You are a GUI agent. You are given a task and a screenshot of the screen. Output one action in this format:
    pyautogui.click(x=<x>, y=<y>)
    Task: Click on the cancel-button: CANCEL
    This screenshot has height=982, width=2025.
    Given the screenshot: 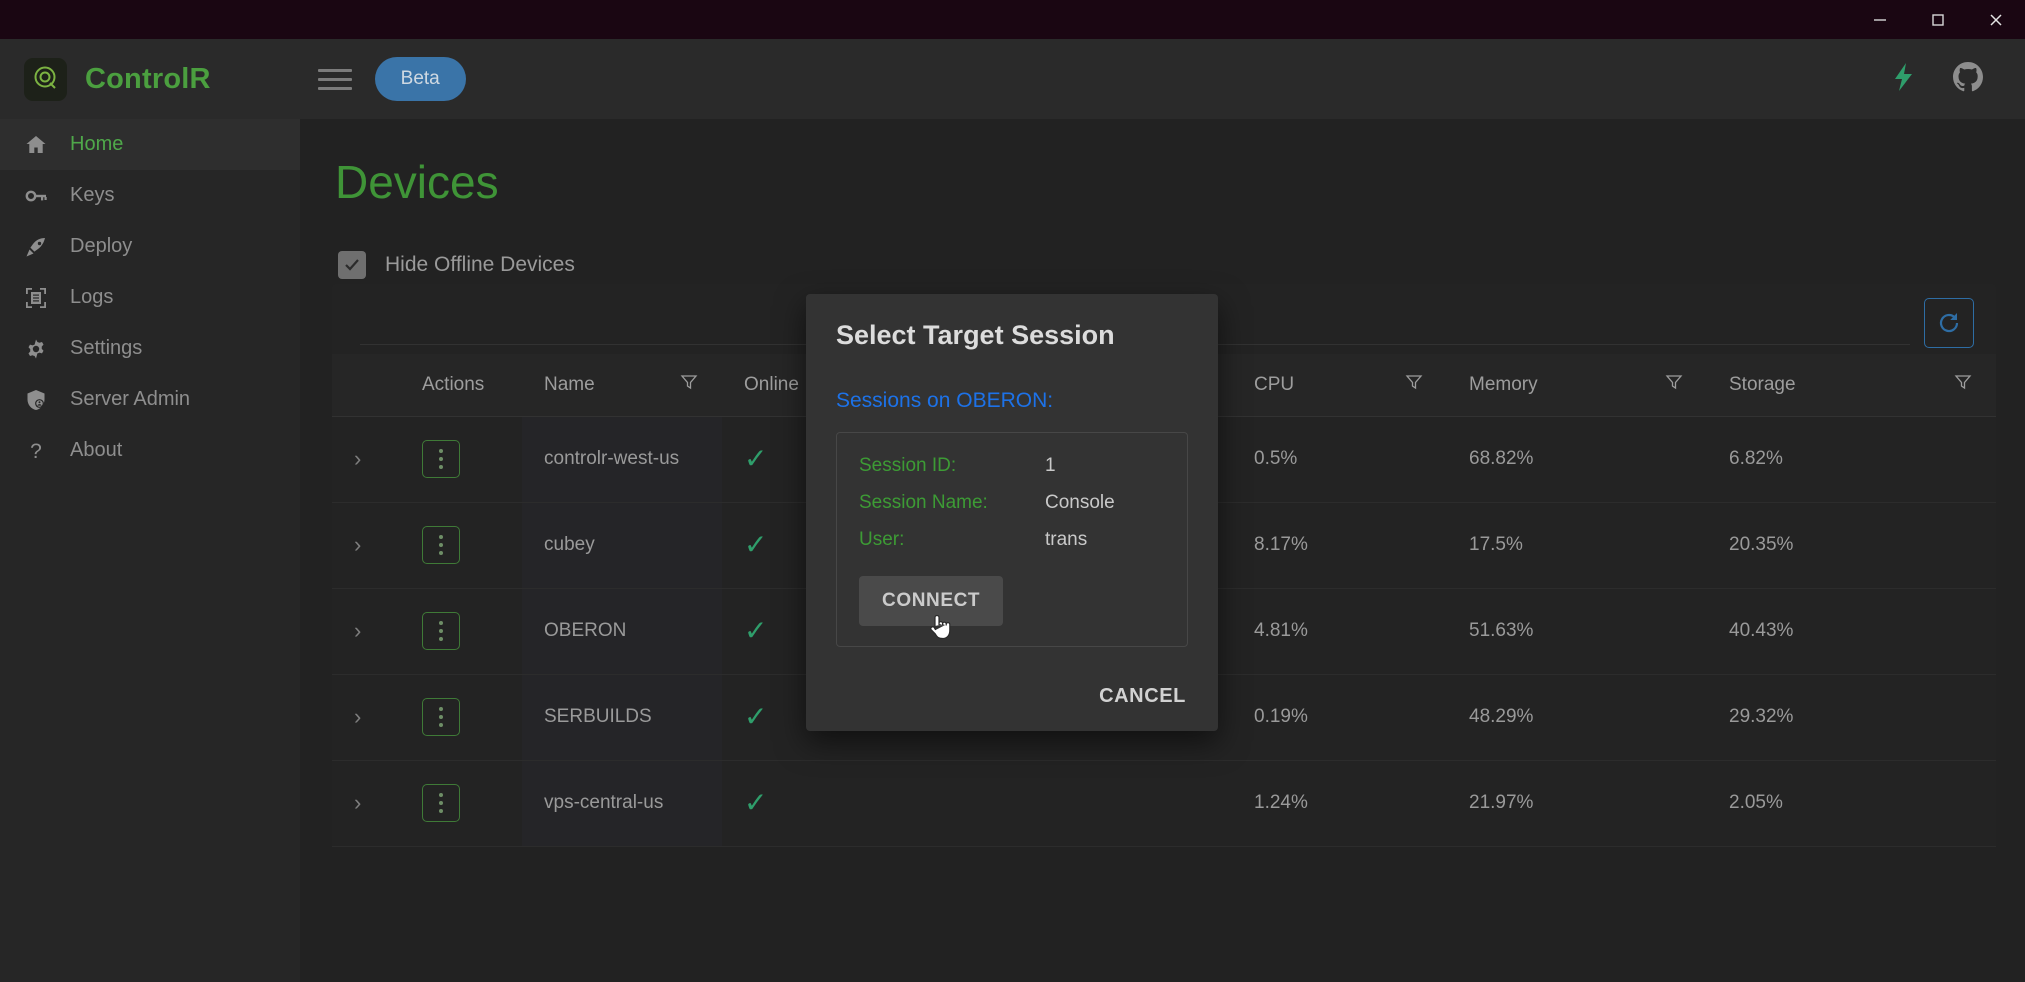 What is the action you would take?
    pyautogui.click(x=1142, y=696)
    